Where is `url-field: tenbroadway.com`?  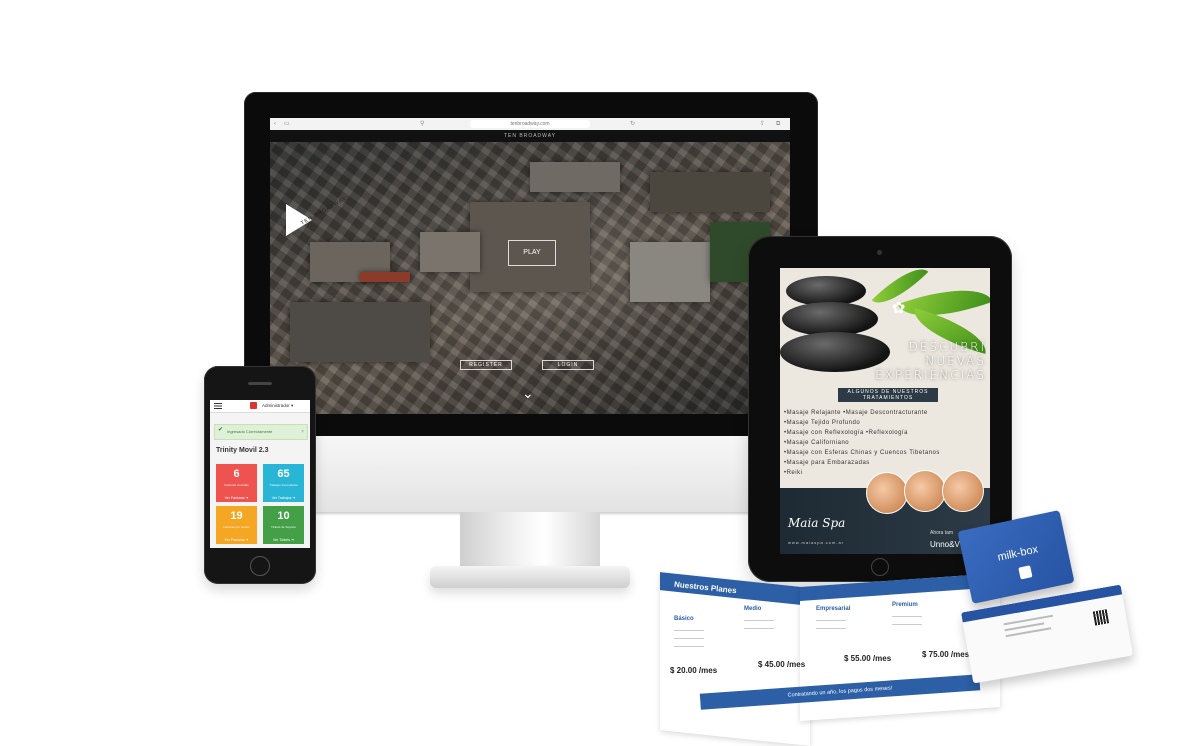
url-field: tenbroadway.com is located at coordinates (530, 124).